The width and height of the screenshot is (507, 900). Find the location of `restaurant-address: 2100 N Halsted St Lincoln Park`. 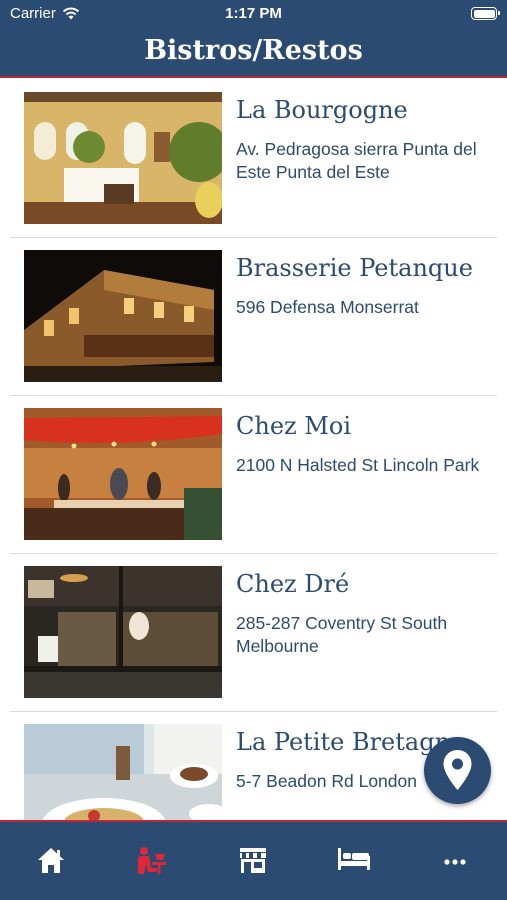

restaurant-address: 2100 N Halsted St Lincoln Park is located at coordinates (358, 465).